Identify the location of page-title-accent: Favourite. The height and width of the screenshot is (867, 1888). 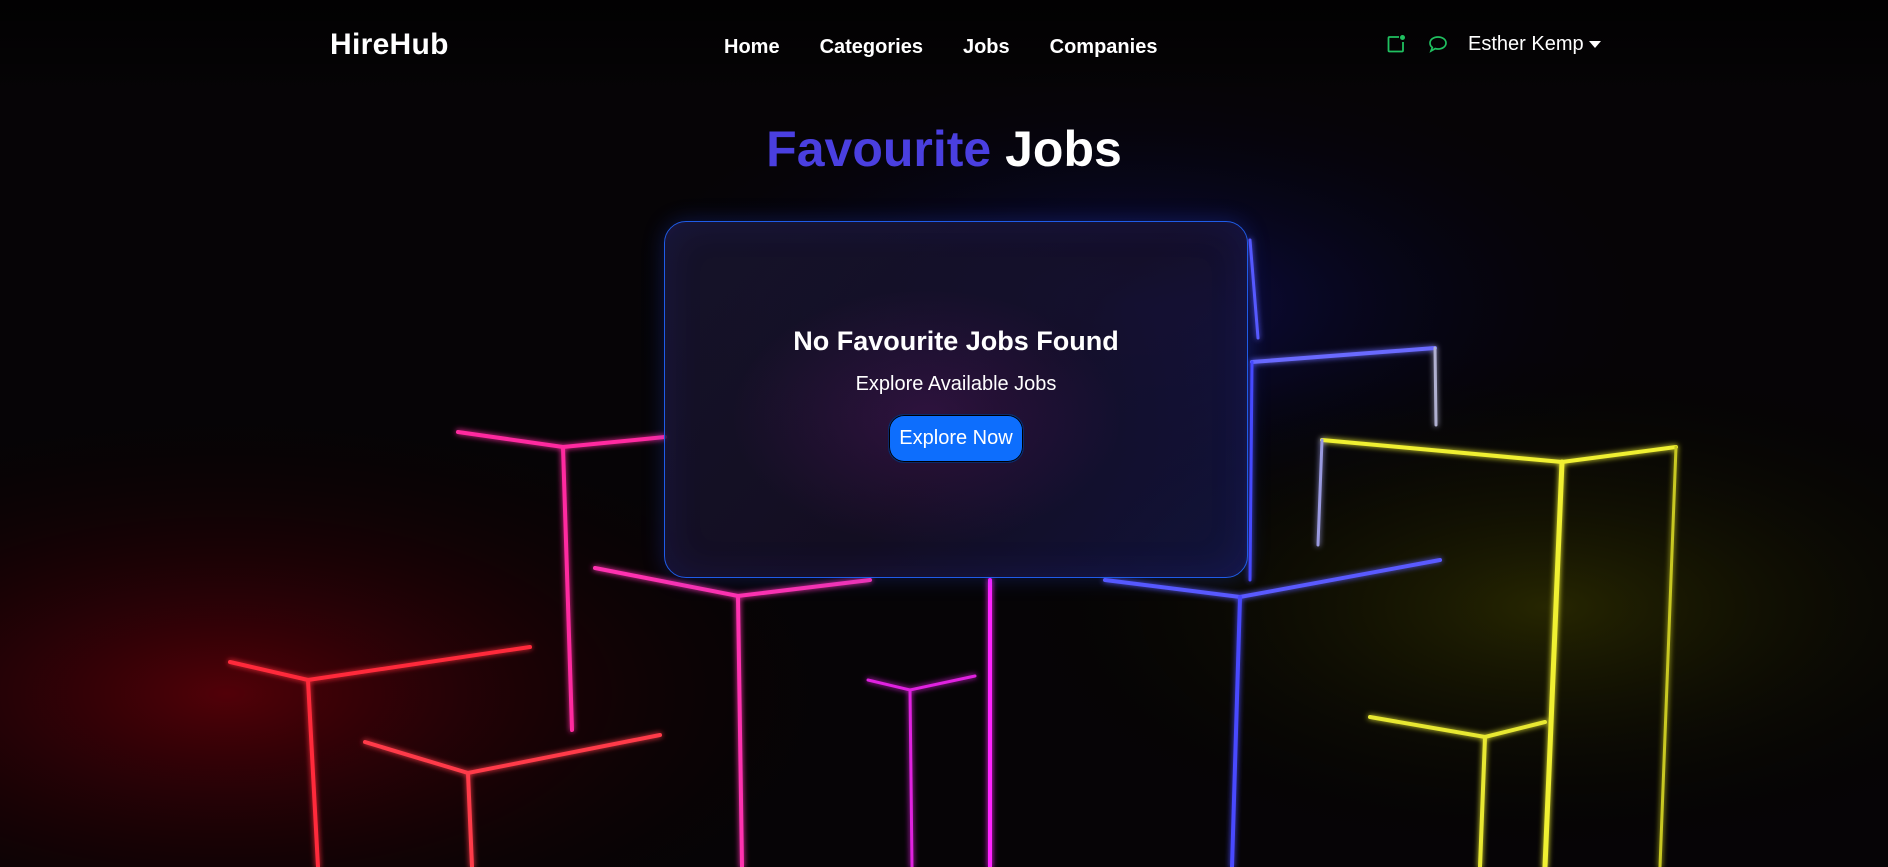
(879, 149).